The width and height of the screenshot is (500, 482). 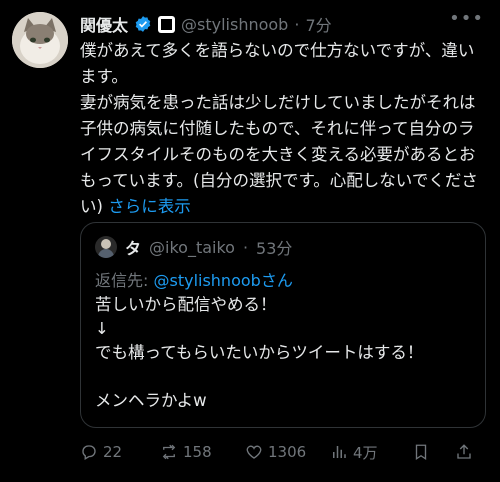 I want to click on quoted-author-name: タ, so click(x=133, y=248).